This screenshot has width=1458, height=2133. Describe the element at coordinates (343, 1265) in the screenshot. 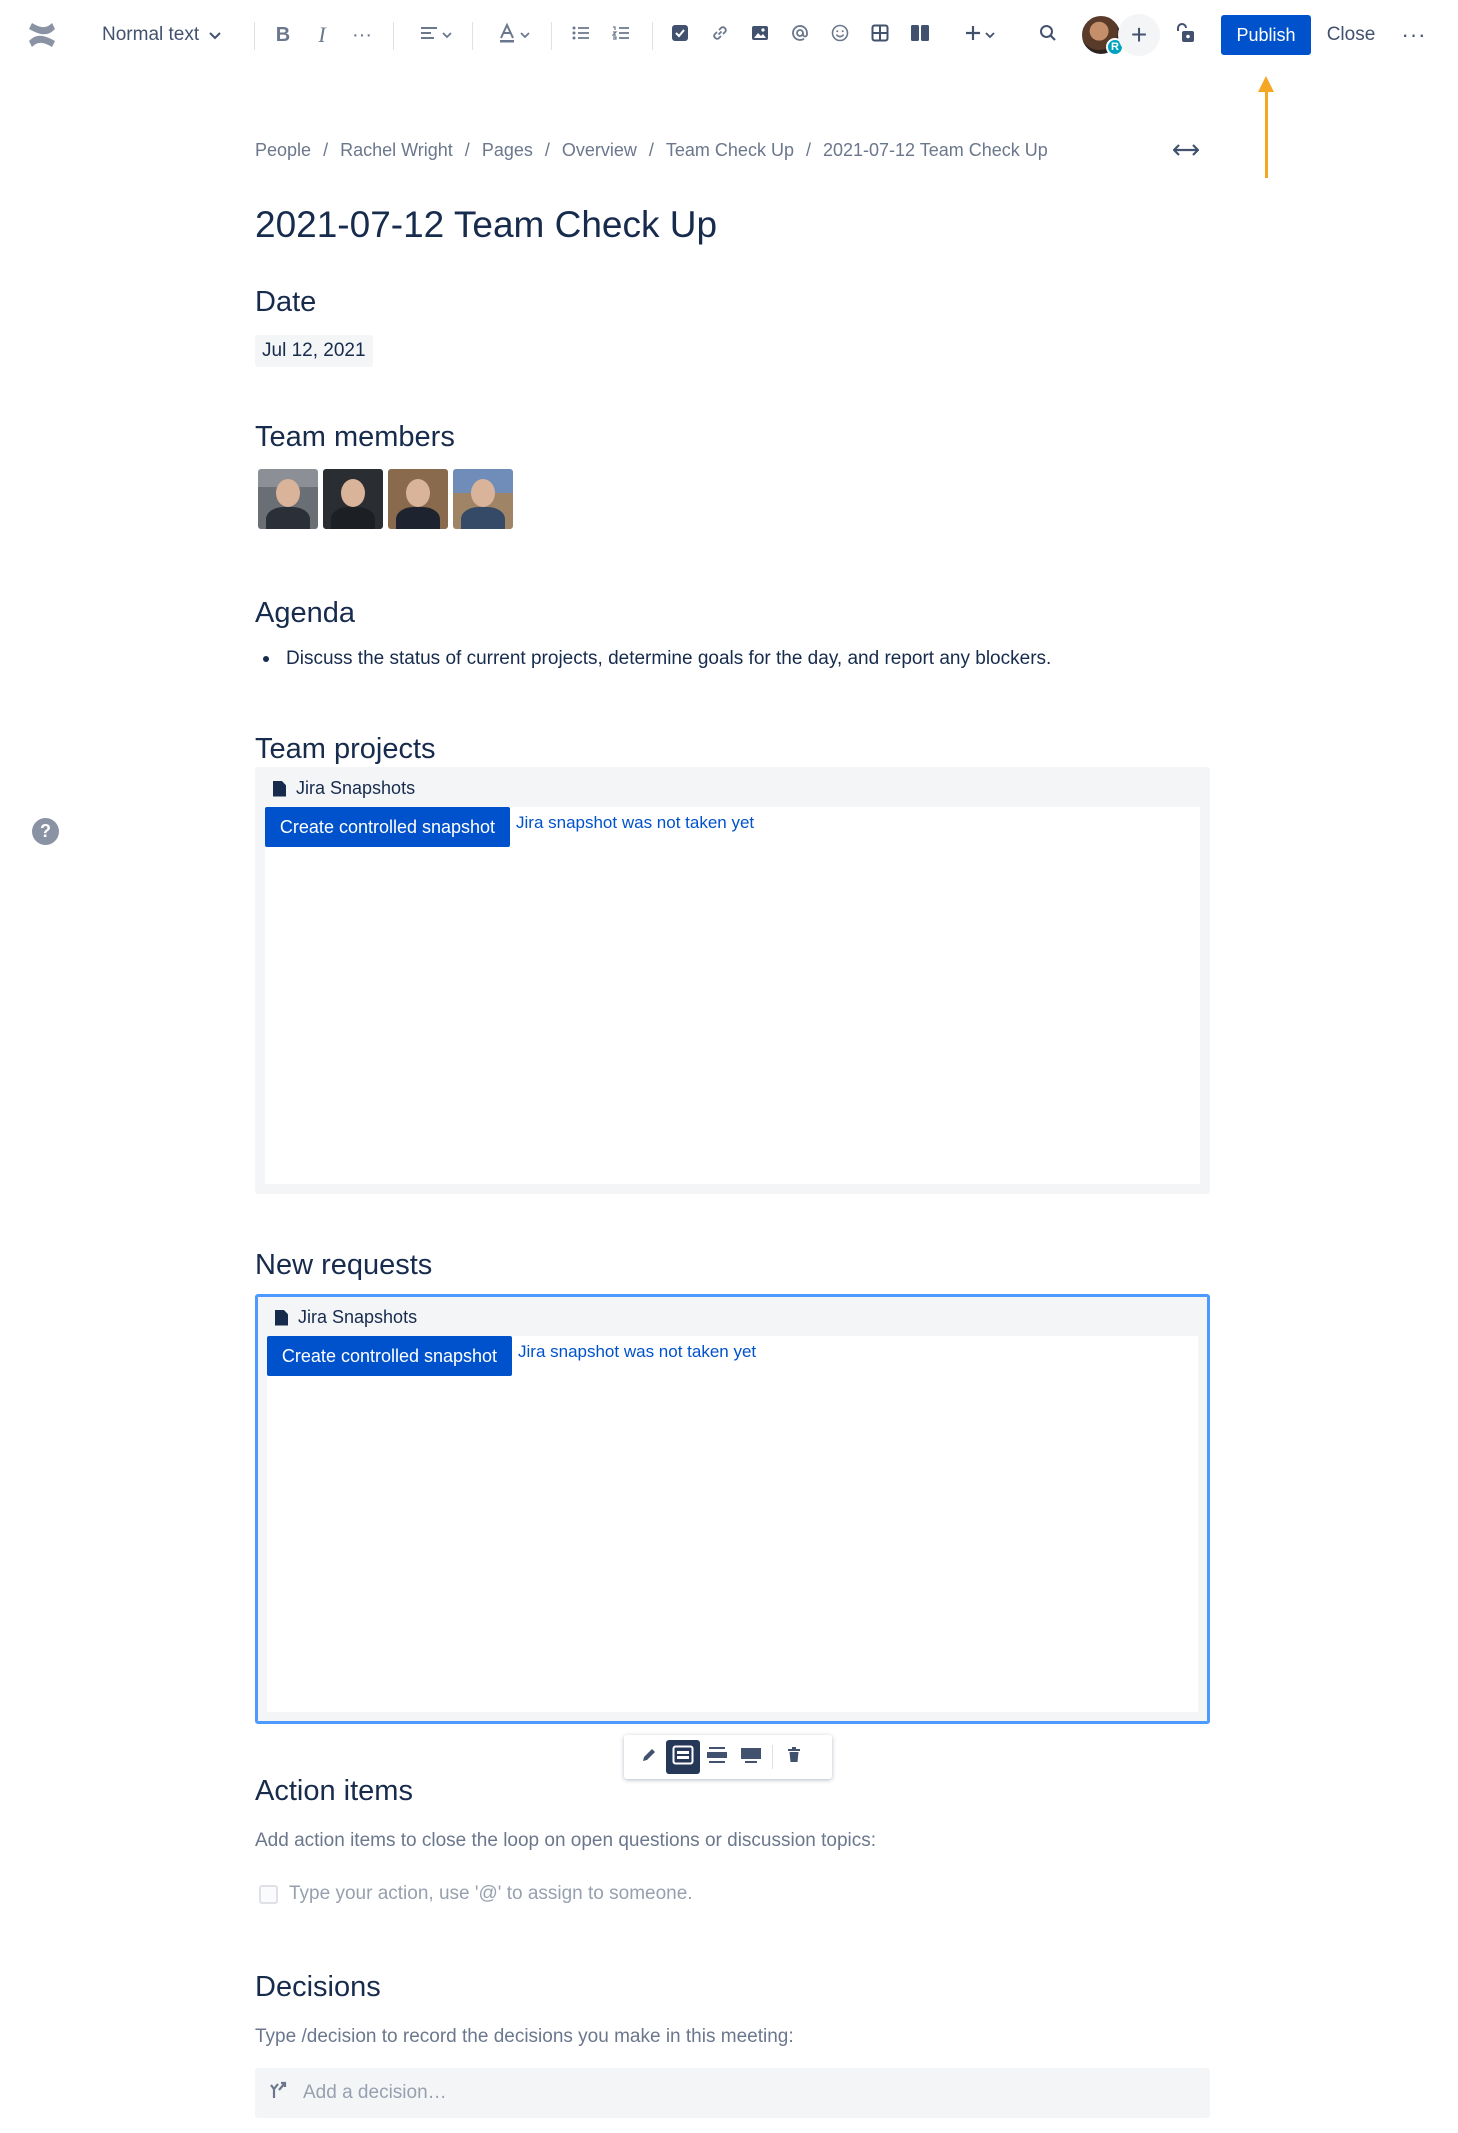

I see `new-requests-heading: New requests` at that location.